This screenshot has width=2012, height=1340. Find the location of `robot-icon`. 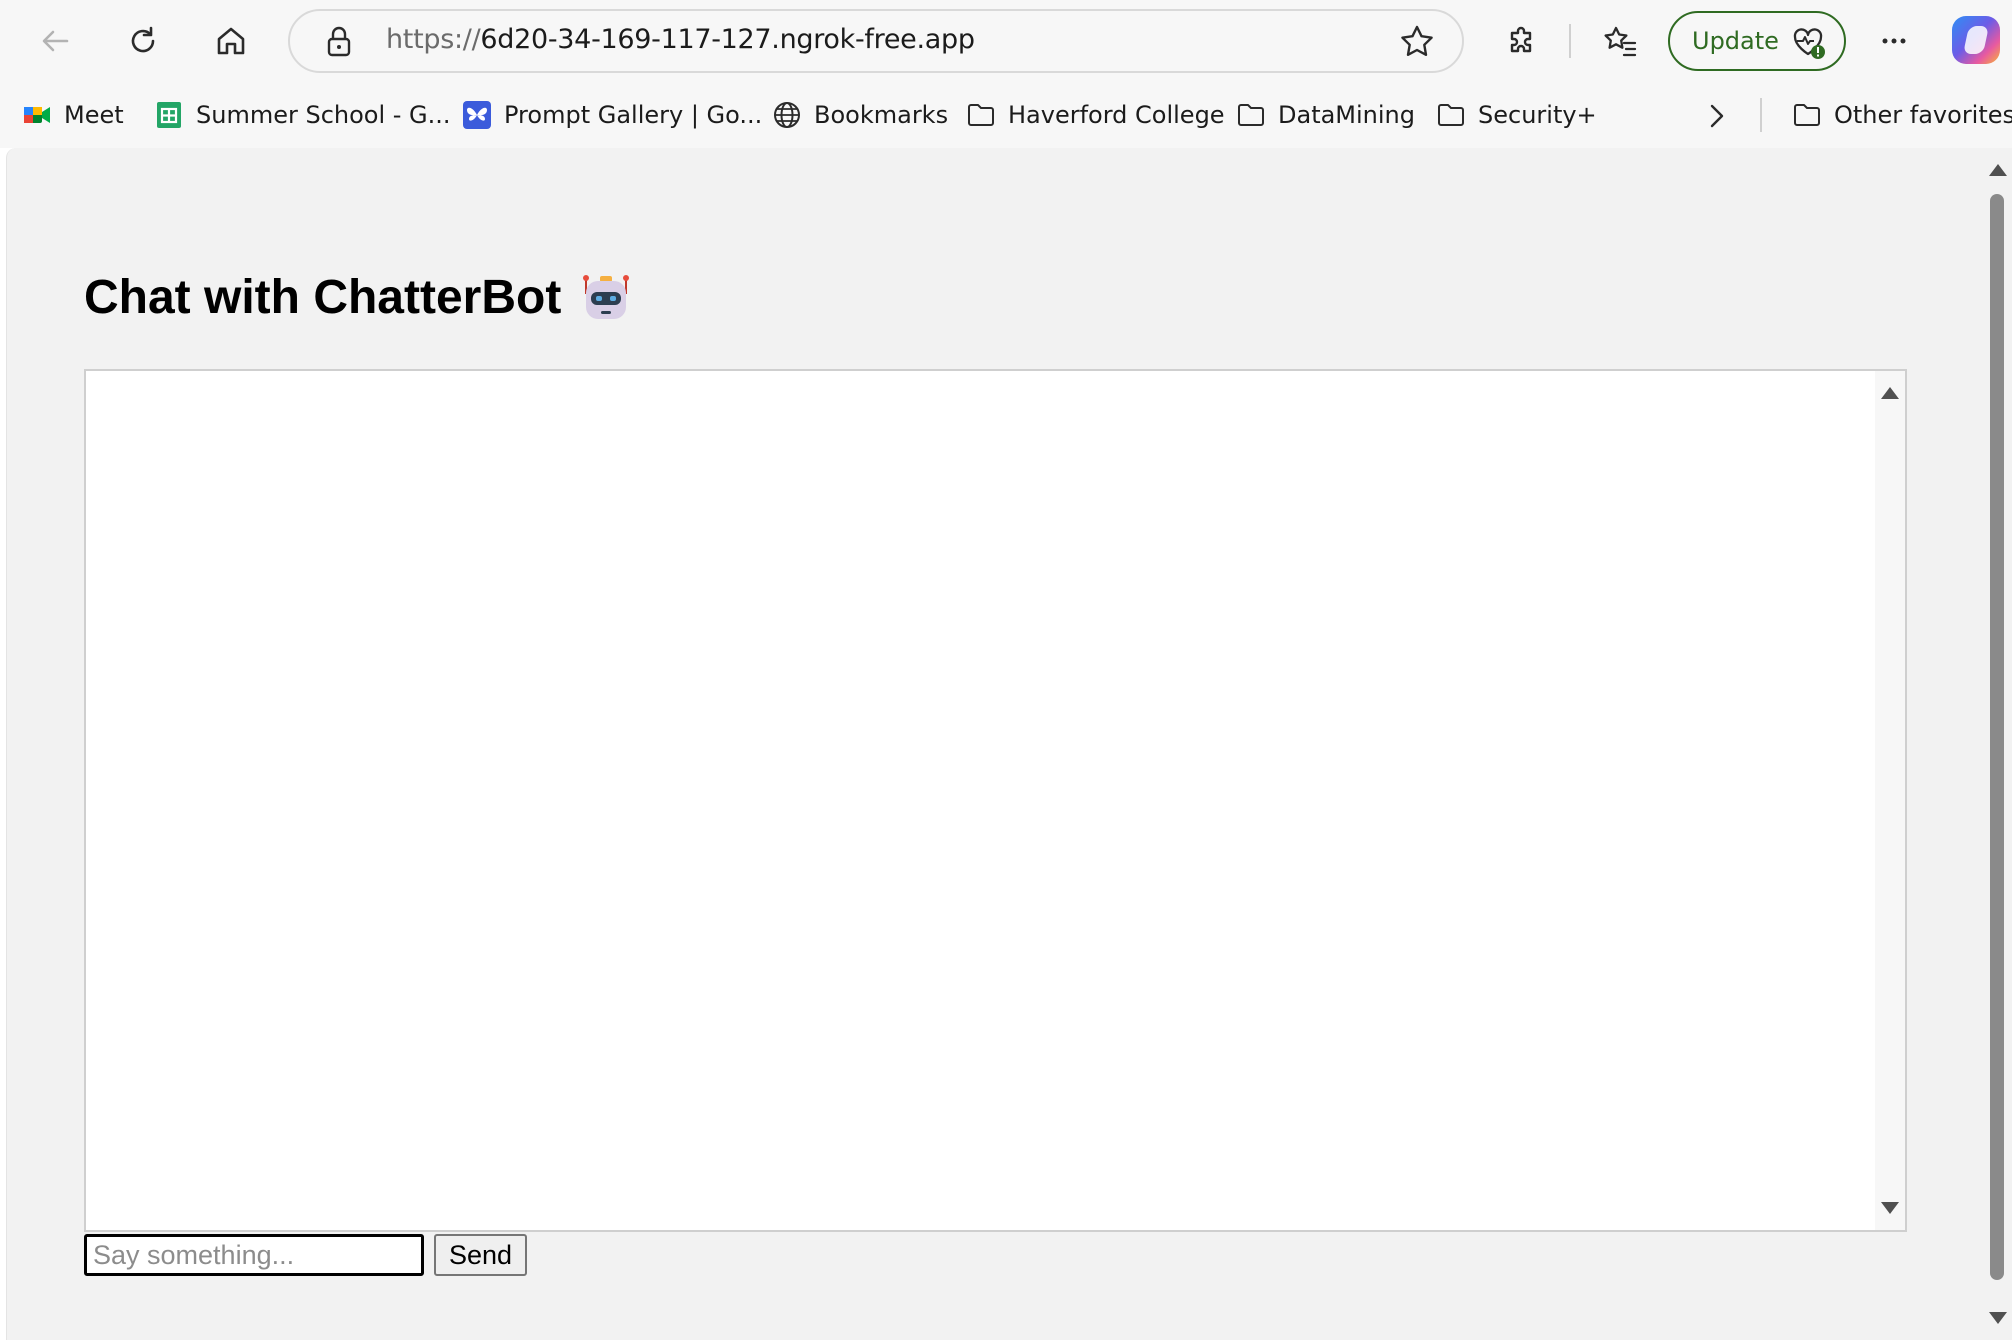

robot-icon is located at coordinates (606, 298).